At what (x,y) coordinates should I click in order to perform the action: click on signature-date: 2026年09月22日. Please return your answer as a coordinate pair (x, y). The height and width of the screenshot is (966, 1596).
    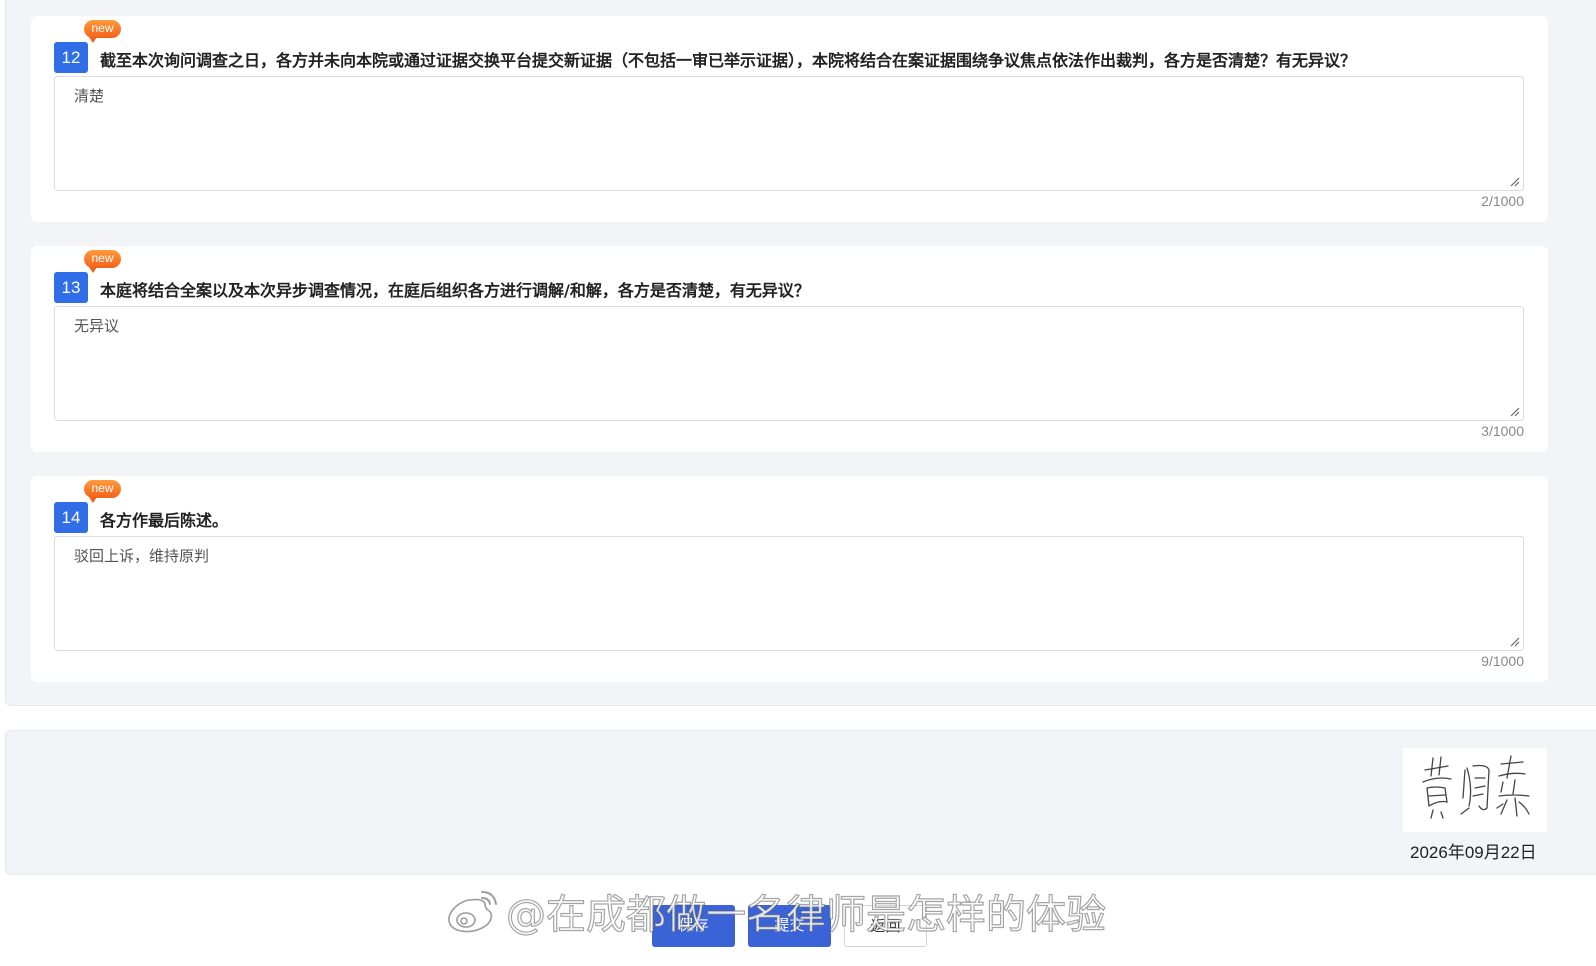
    Looking at the image, I should click on (1473, 852).